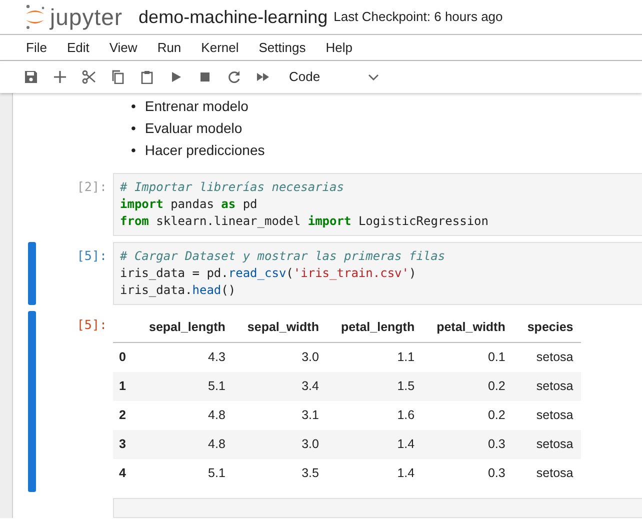 The height and width of the screenshot is (519, 642). I want to click on empty-cell, so click(377, 508).